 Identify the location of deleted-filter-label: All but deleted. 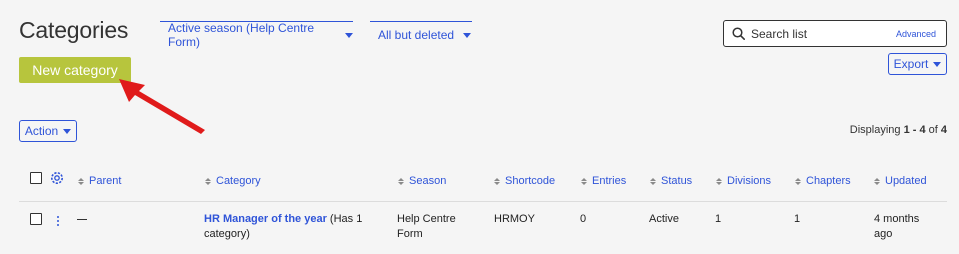
(416, 34).